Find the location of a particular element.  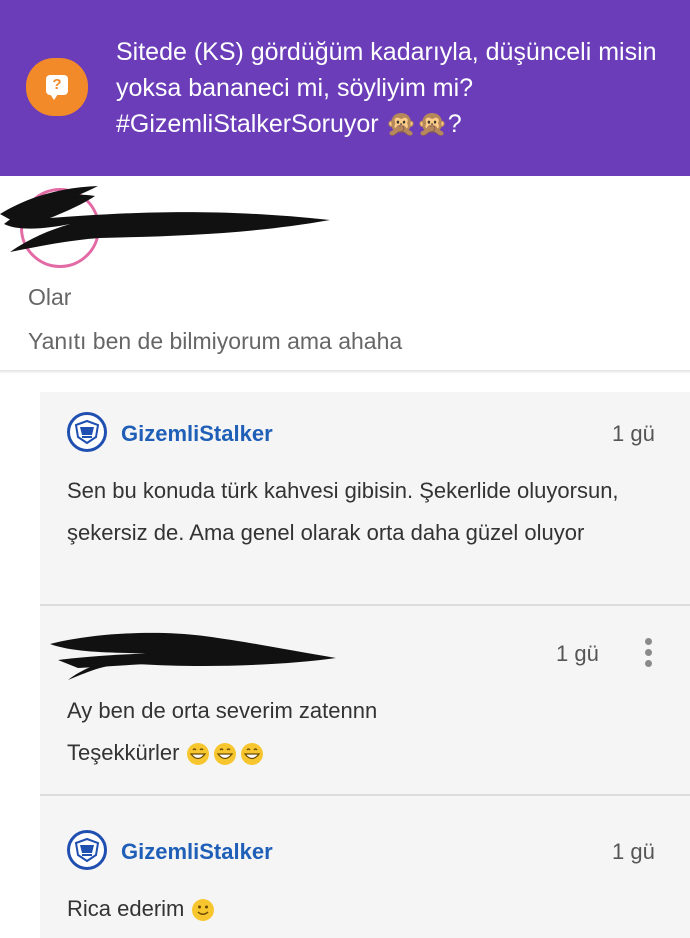

comment-text-content: Rica ederim is located at coordinates (126, 908).